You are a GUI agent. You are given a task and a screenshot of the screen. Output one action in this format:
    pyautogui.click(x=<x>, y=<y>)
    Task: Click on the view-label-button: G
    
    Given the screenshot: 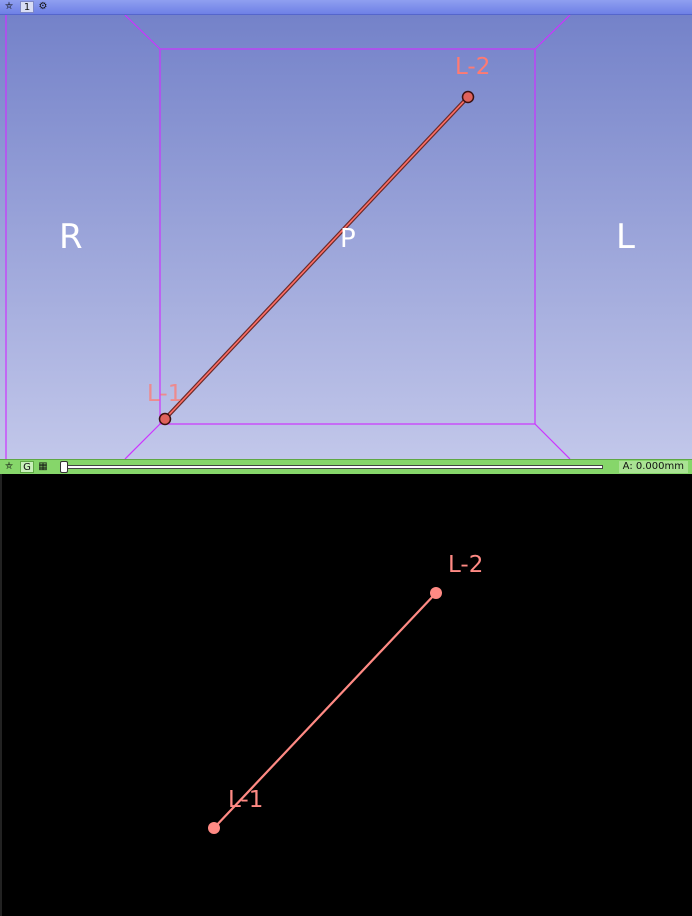 What is the action you would take?
    pyautogui.click(x=27, y=467)
    